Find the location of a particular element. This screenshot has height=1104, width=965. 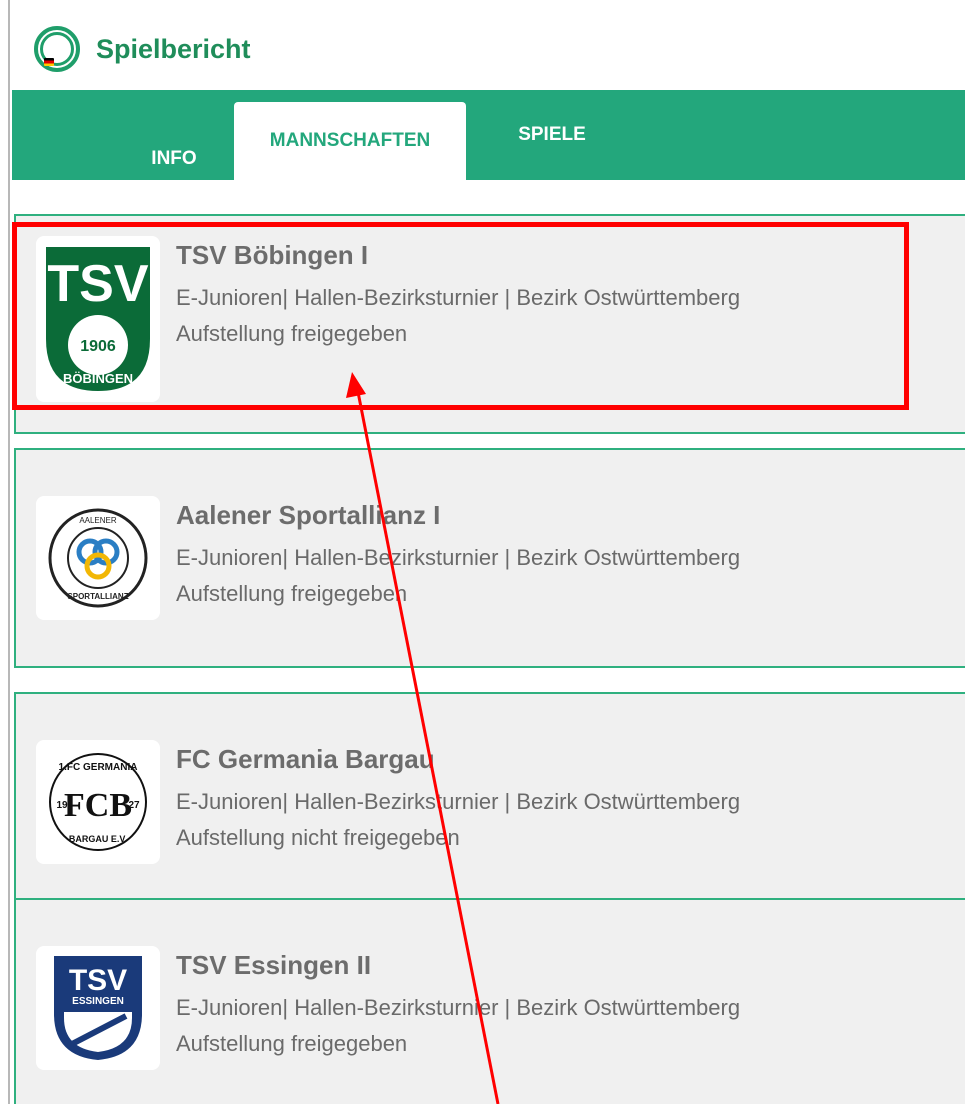

germania-bargau-crest-icon: 1.FC GERMANIA FCB 19 27 BARGAU E.V. is located at coordinates (98, 802).